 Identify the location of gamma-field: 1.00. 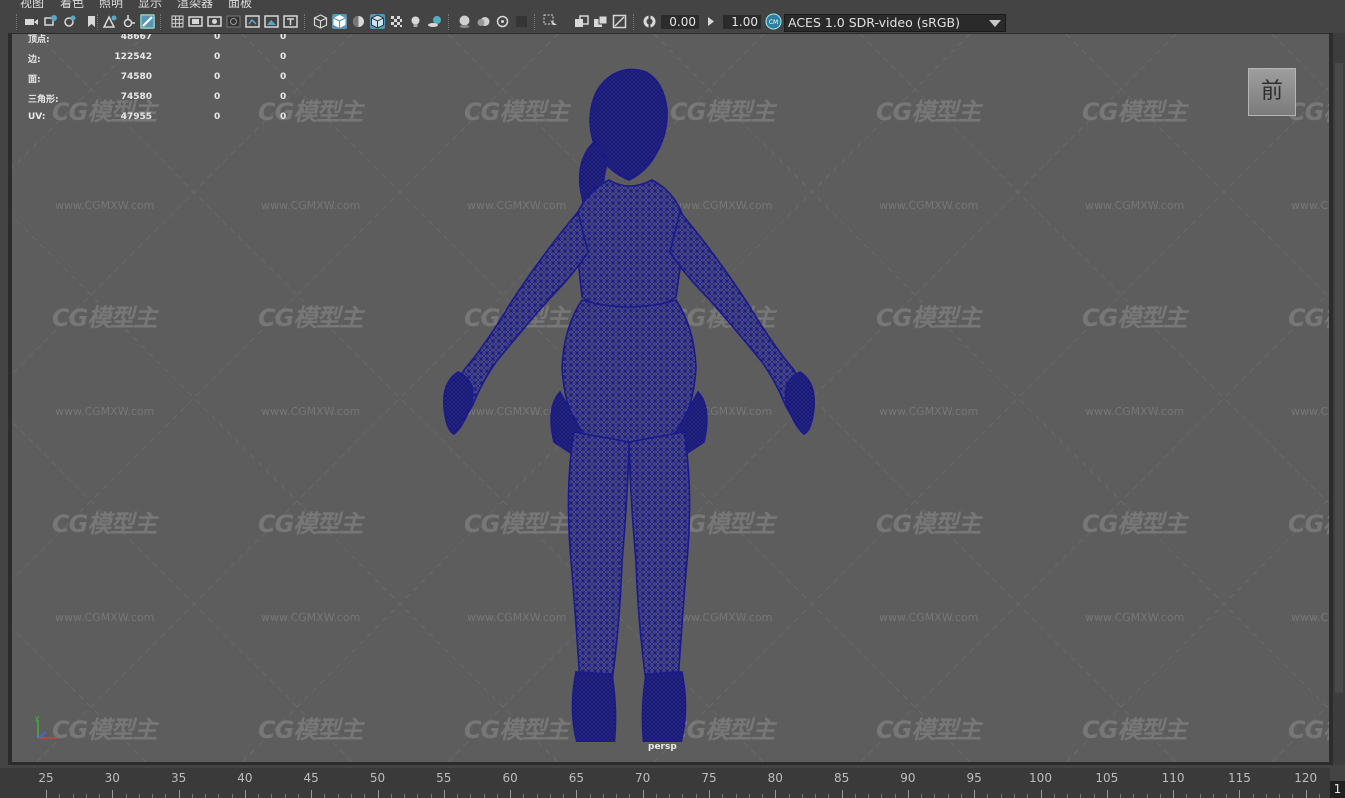
(742, 22).